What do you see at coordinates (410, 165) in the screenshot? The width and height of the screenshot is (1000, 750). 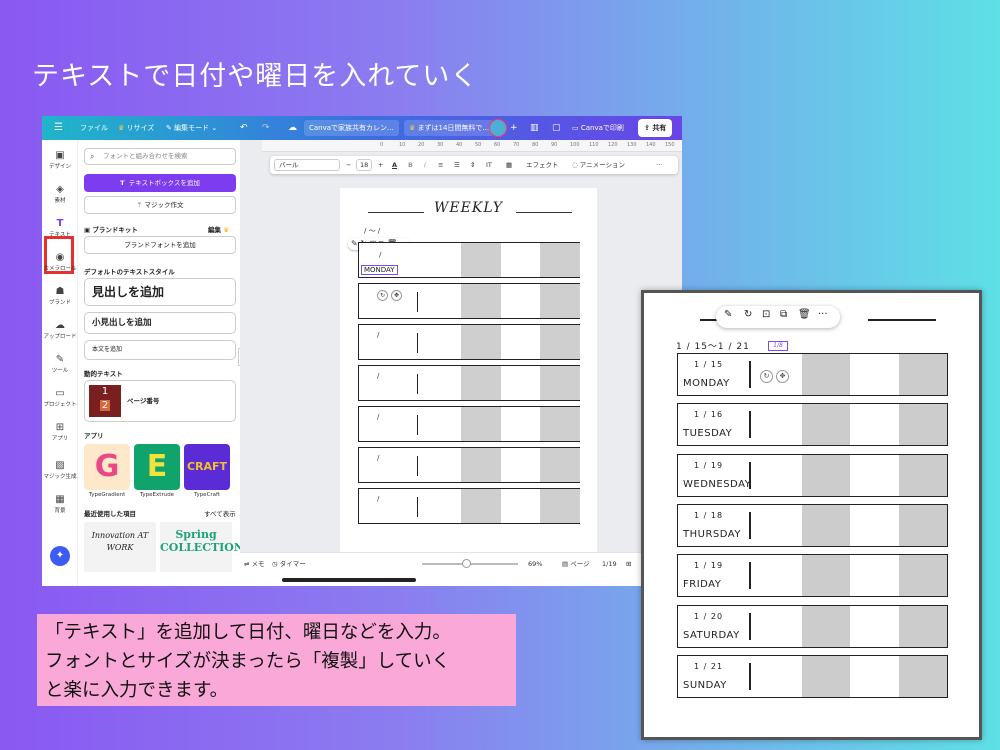 I see `bold-icon: B` at bounding box center [410, 165].